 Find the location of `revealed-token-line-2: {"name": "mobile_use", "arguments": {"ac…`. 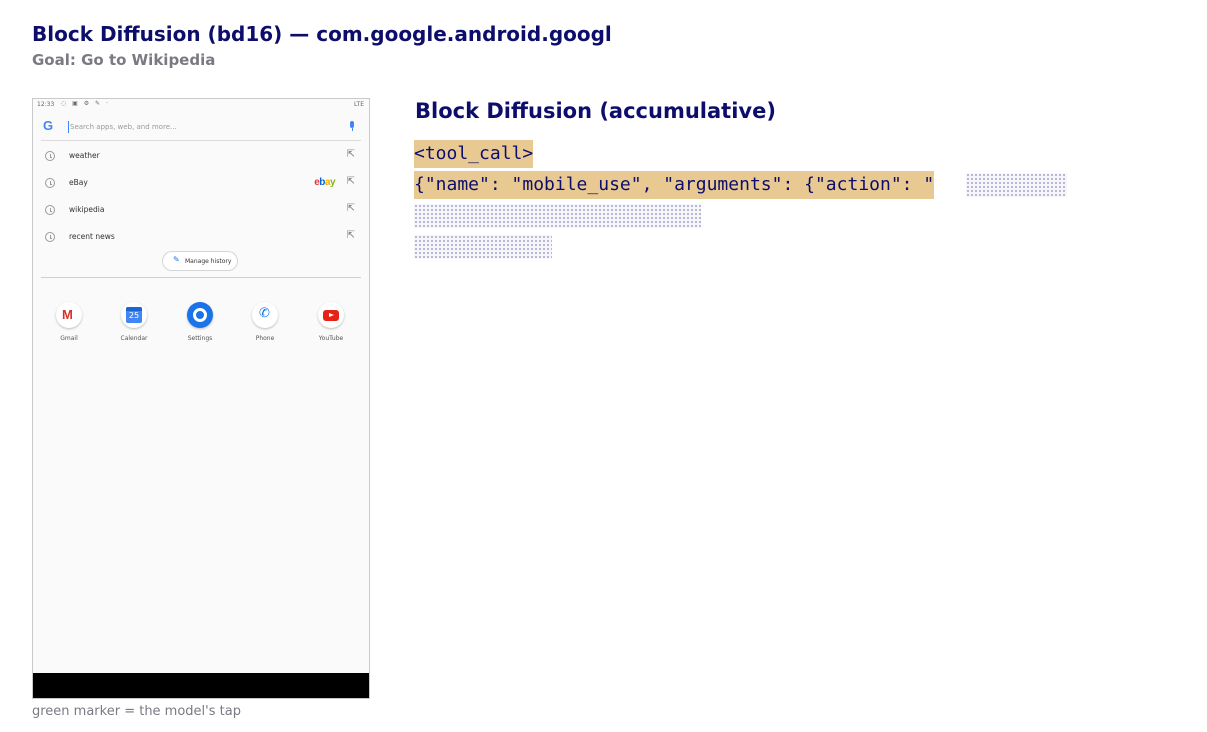

revealed-token-line-2: {"name": "mobile_use", "arguments": {"ac… is located at coordinates (674, 185).